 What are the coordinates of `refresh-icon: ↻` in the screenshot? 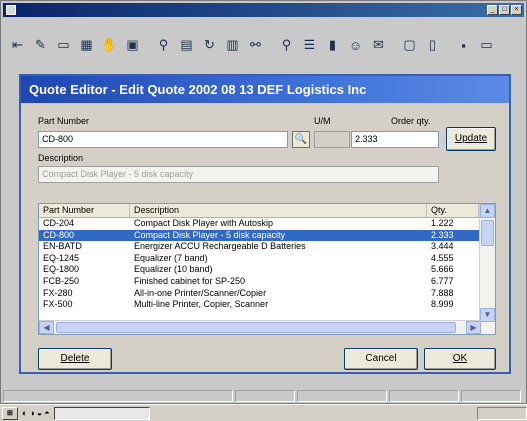 It's located at (209, 45).